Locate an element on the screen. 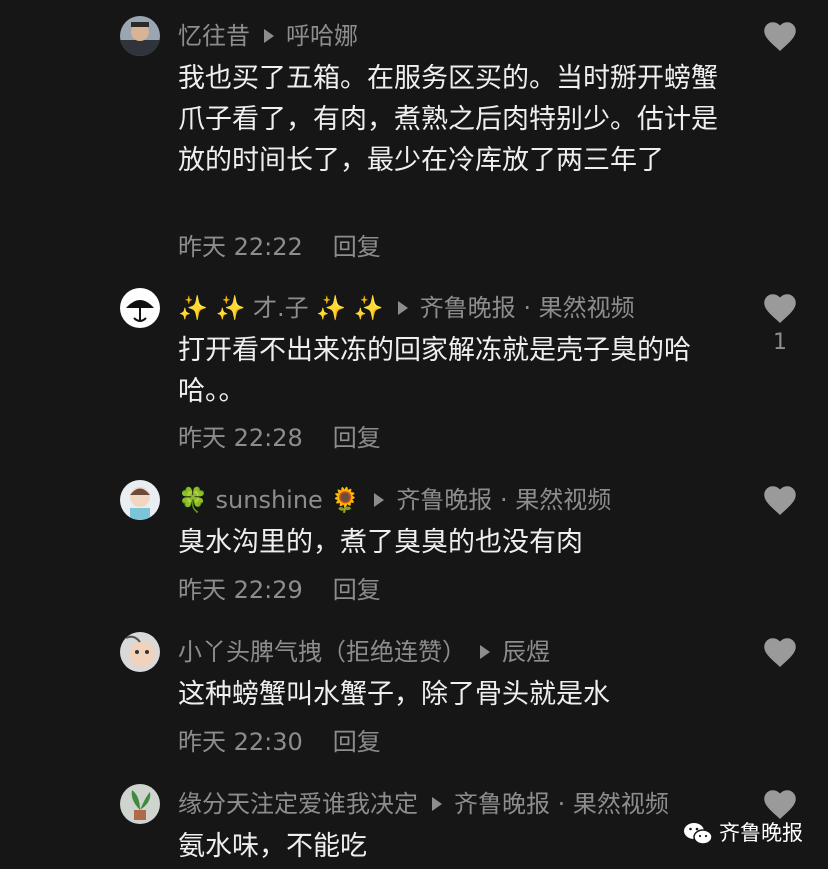 Image resolution: width=828 pixels, height=869 pixels. comment-meta: 昨天 22:30 回复 is located at coordinates (279, 742).